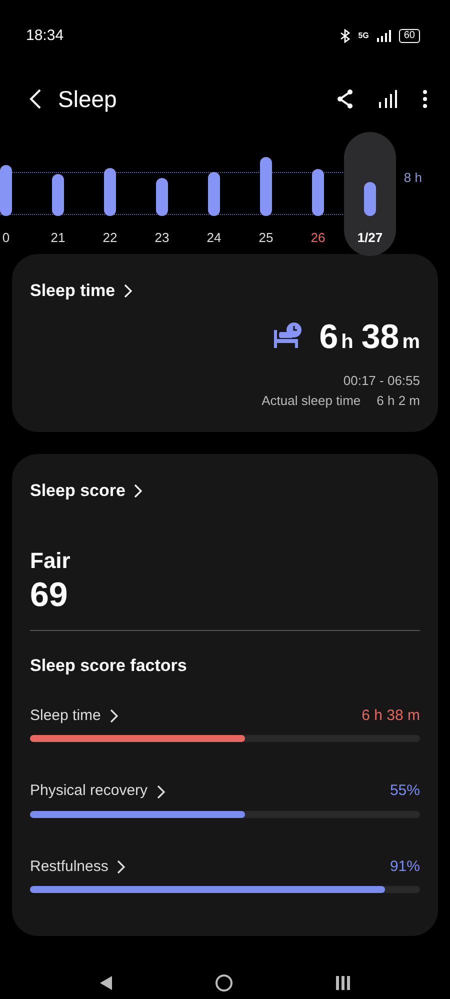  What do you see at coordinates (388, 99) in the screenshot?
I see `trends-button` at bounding box center [388, 99].